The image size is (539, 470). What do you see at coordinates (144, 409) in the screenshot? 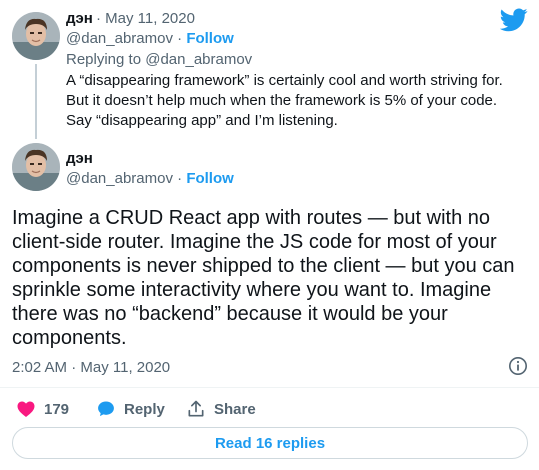
I see `reply-label: Reply` at bounding box center [144, 409].